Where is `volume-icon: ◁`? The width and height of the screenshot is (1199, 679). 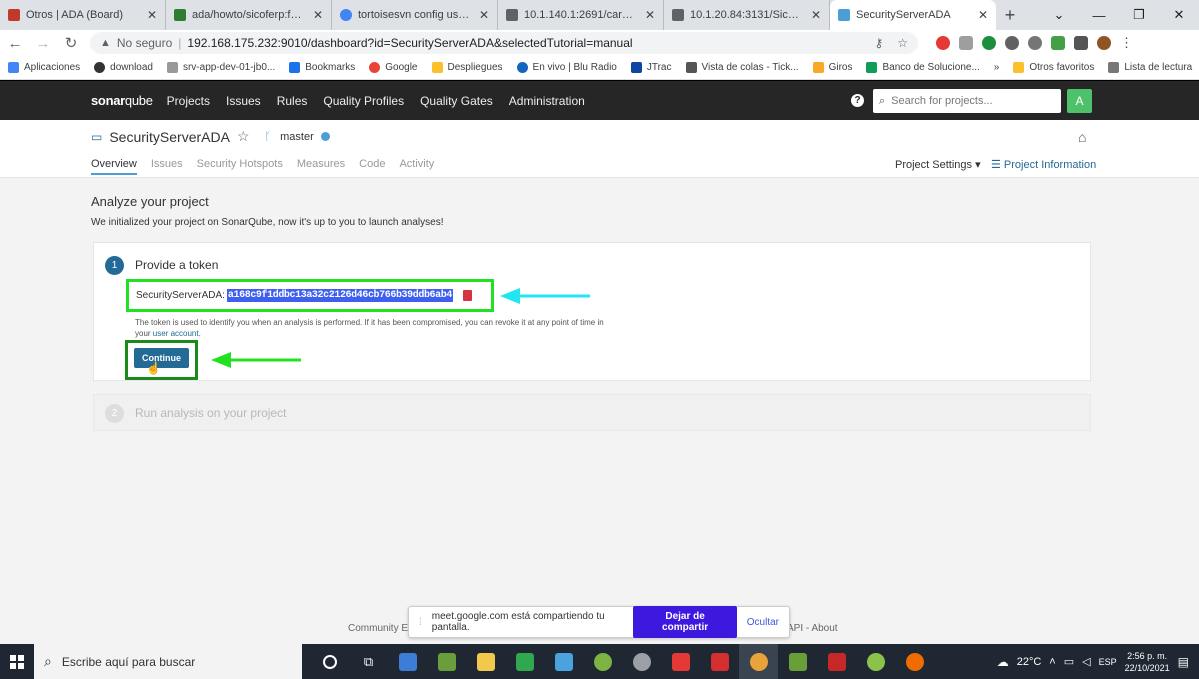
volume-icon: ◁ is located at coordinates (1086, 661).